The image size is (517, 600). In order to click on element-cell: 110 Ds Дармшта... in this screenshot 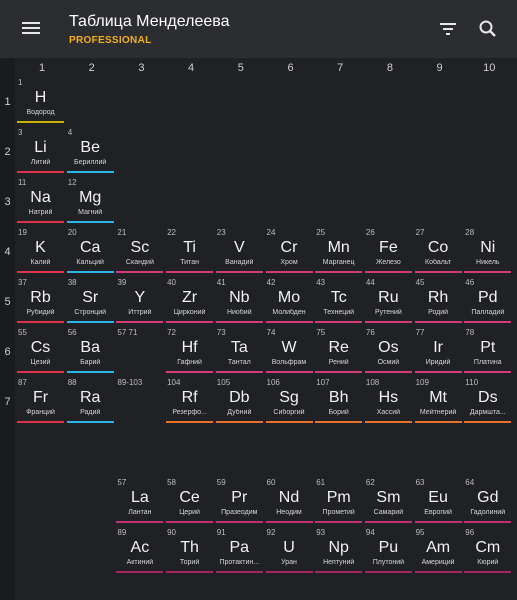, I will do `click(488, 401)`.